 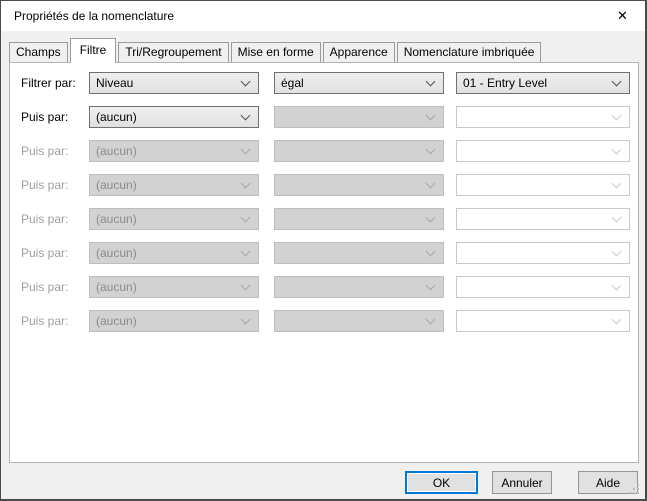 What do you see at coordinates (48, 83) in the screenshot?
I see `filter-row-label: Filtrer par:` at bounding box center [48, 83].